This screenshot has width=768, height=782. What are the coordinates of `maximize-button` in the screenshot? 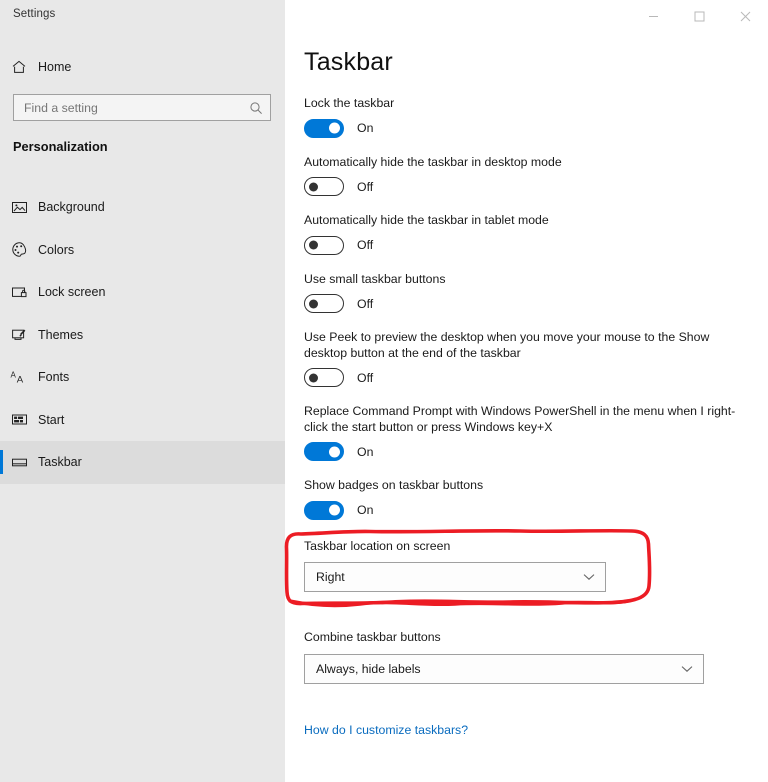 It's located at (699, 16).